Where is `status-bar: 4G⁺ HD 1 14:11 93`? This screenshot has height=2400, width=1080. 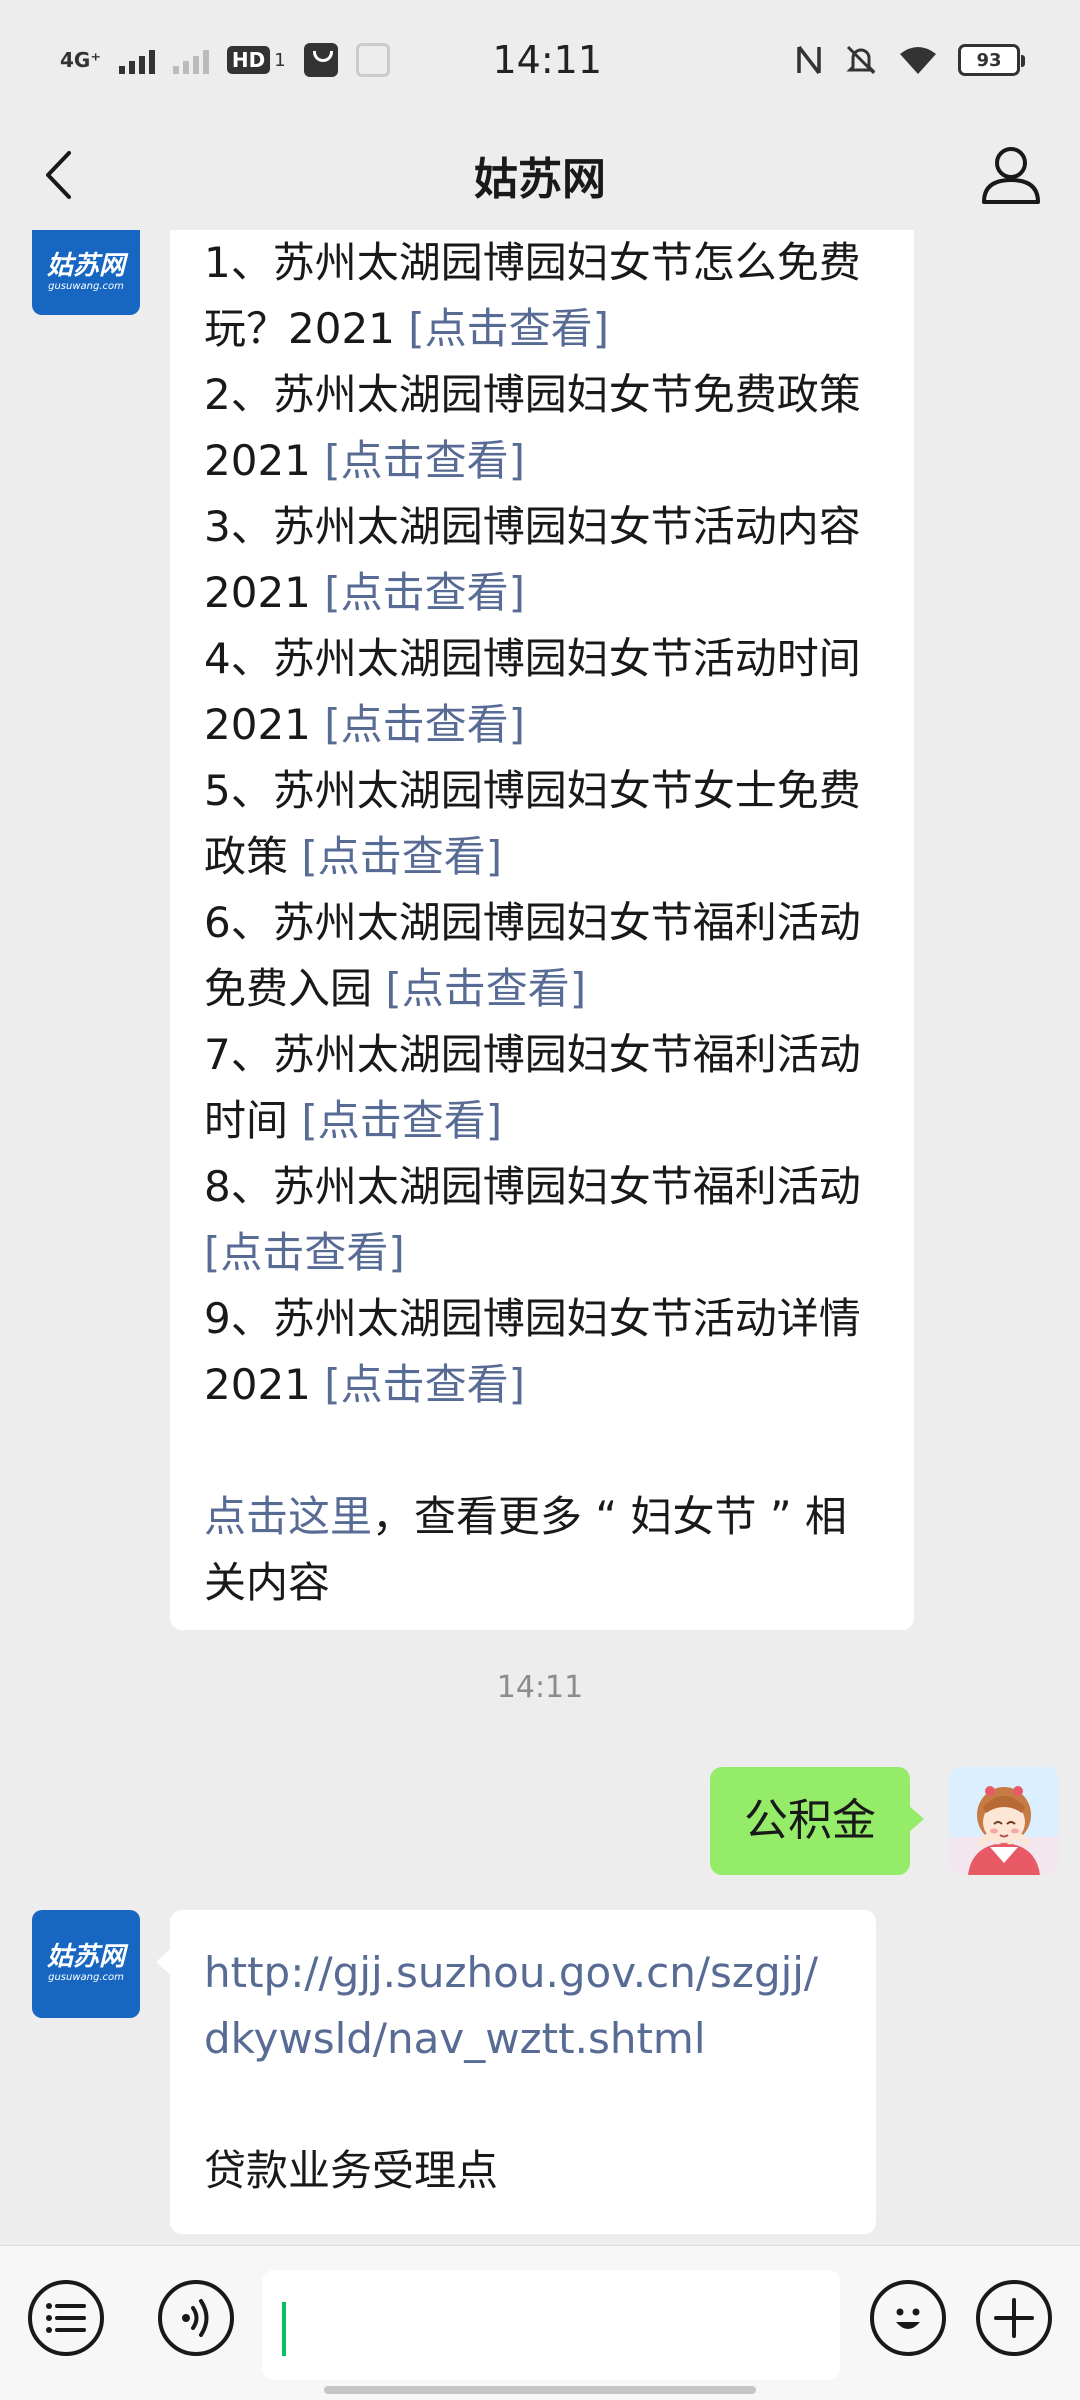
status-bar: 4G⁺ HD 1 14:11 93 is located at coordinates (540, 60).